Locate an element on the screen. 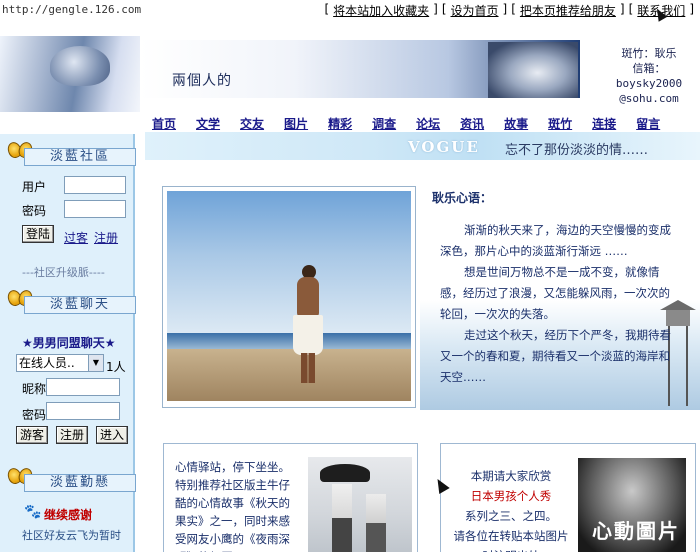 Image resolution: width=700 pixels, height=552 pixels. chat-password-label: 密码 is located at coordinates (34, 415).